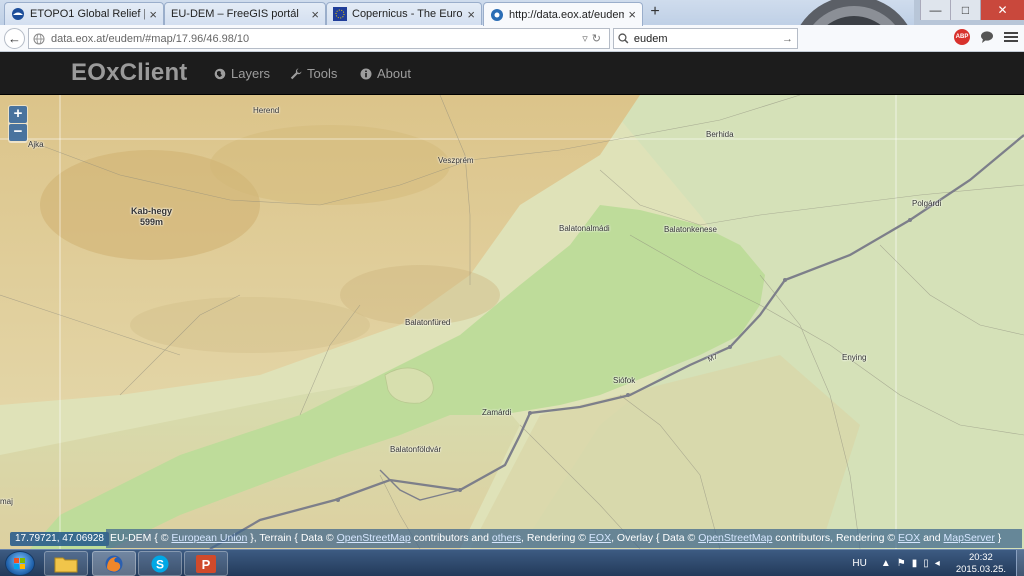  Describe the element at coordinates (292, 538) in the screenshot. I see `attribution-text: }, Terrain { Data ©` at that location.